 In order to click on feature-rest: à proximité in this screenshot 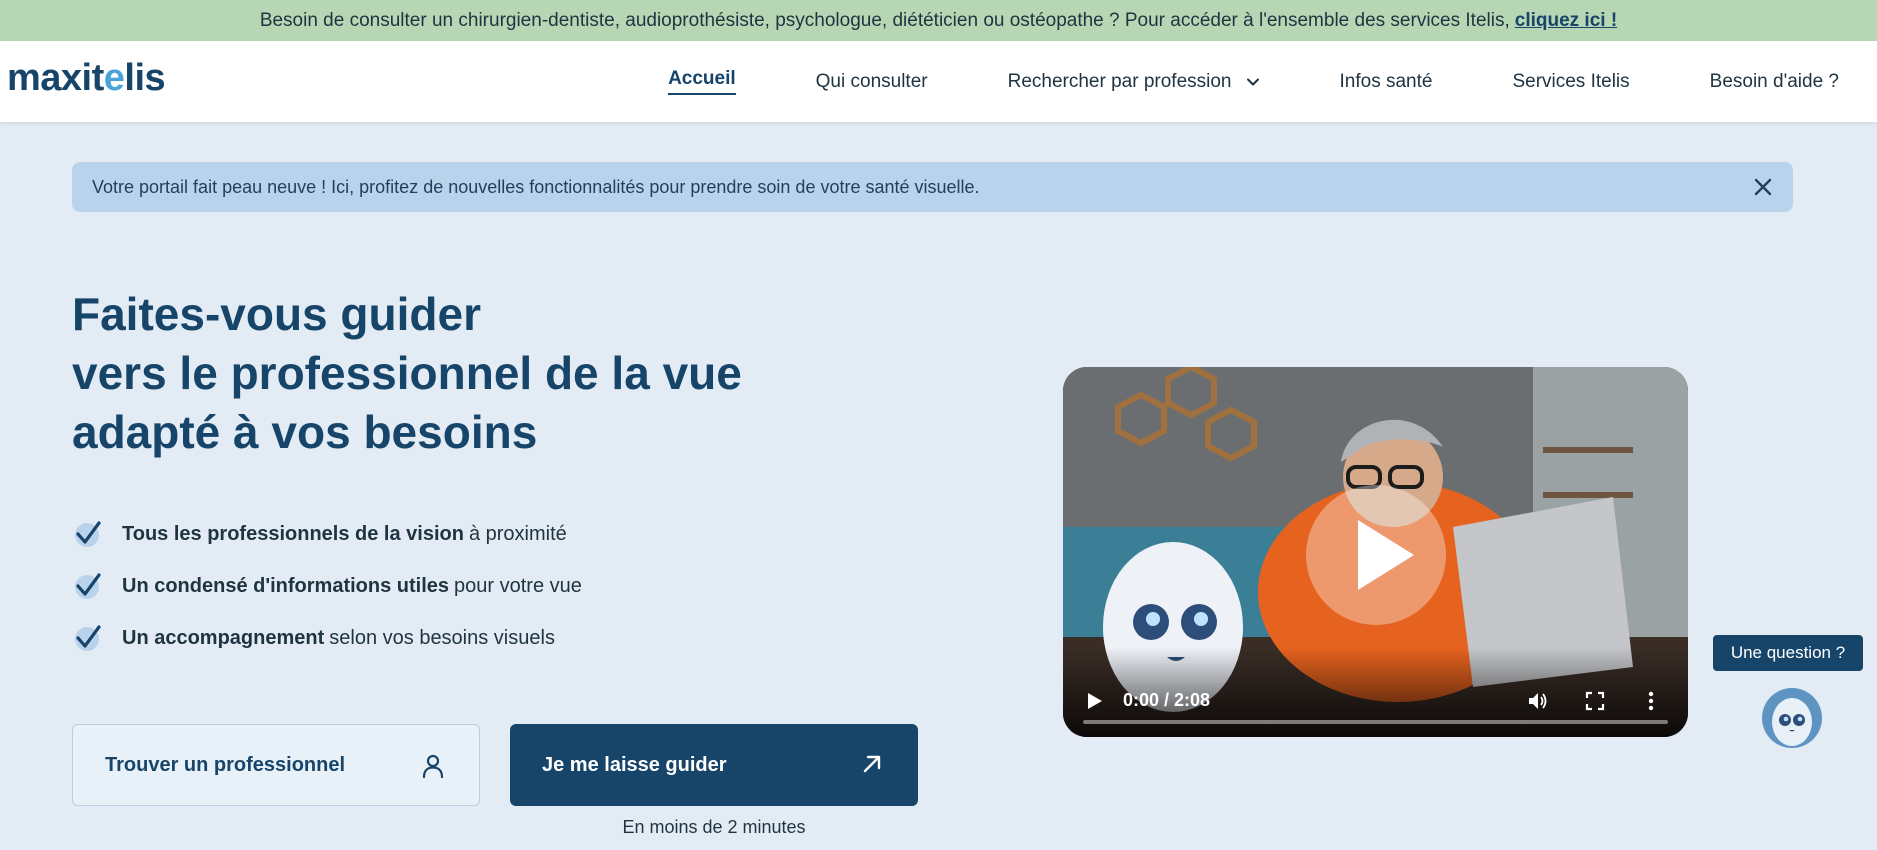, I will do `click(517, 533)`.